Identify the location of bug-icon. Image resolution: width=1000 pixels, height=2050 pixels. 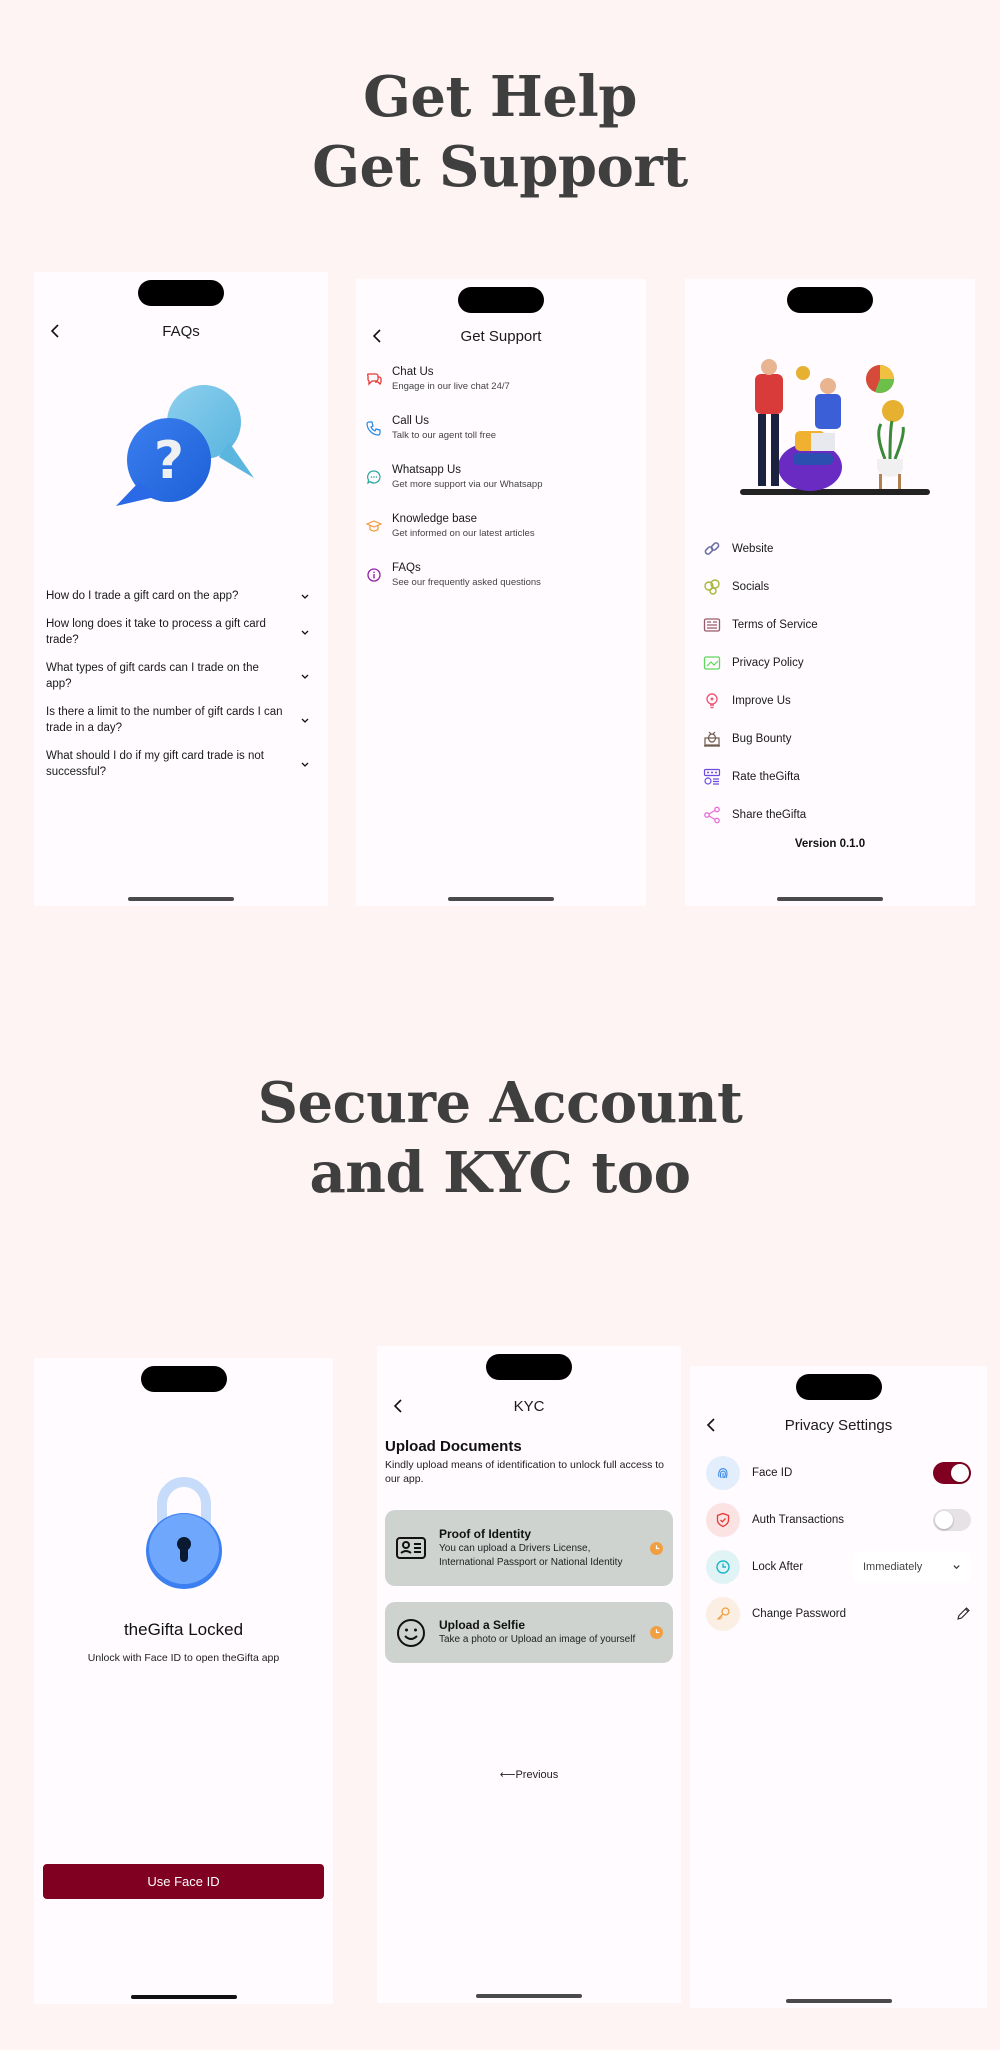
(712, 739).